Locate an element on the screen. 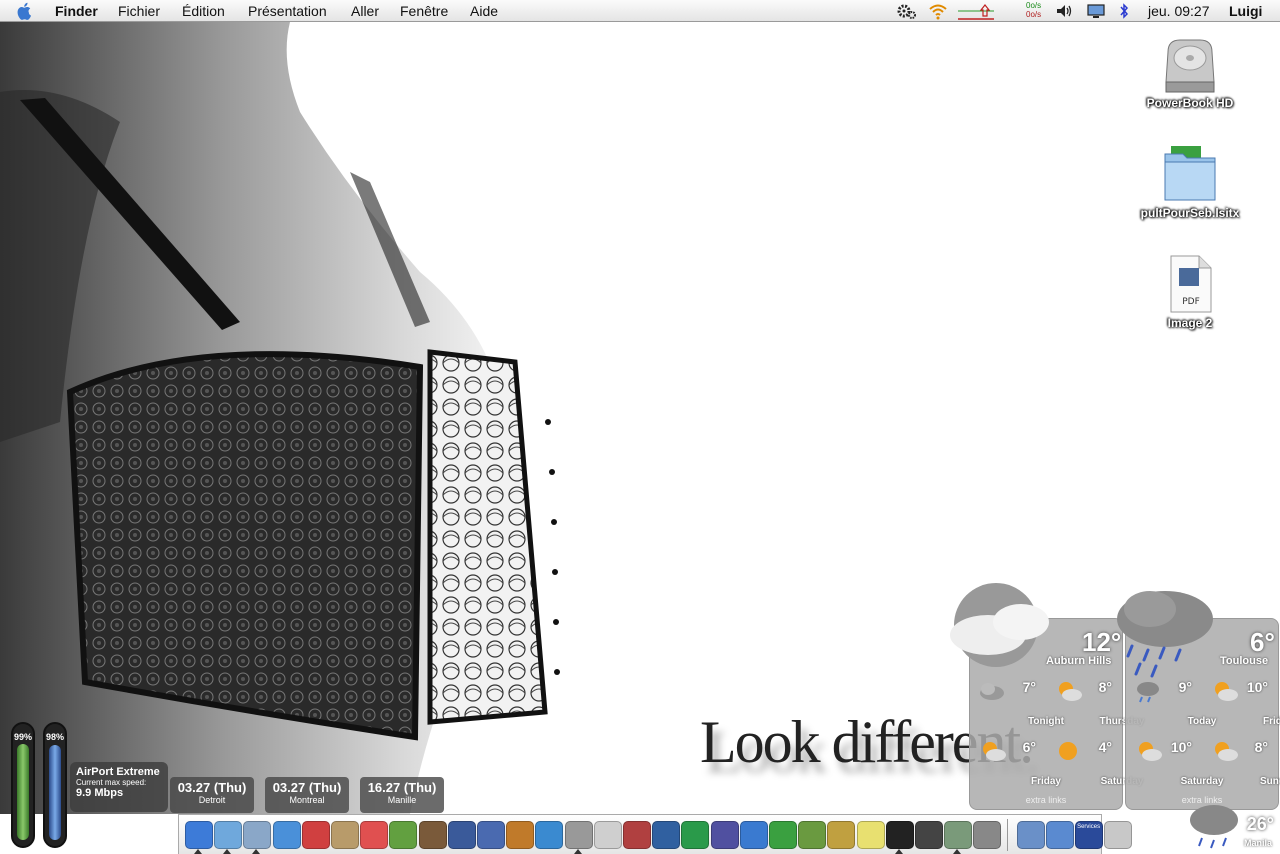 The width and height of the screenshot is (1280, 854). detective-icon is located at coordinates (929, 835).